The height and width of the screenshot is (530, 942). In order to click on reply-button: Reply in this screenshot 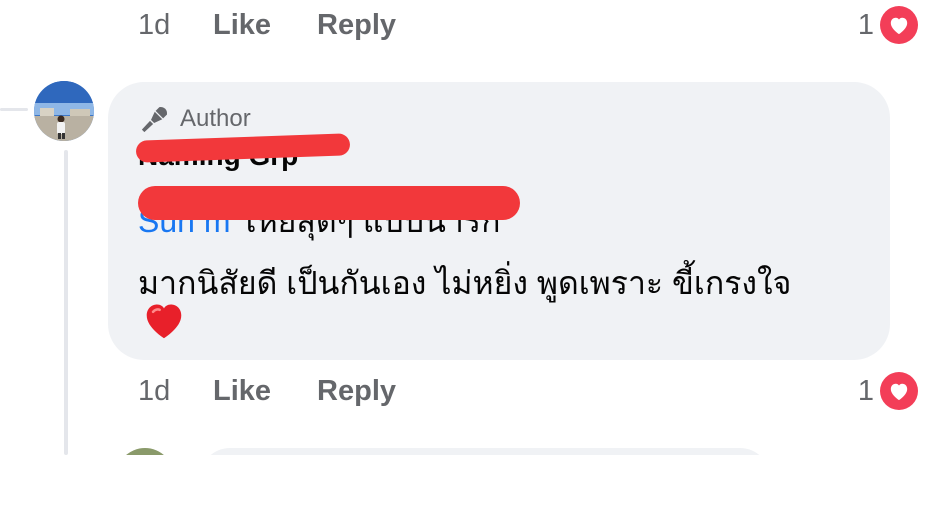, I will do `click(356, 391)`.